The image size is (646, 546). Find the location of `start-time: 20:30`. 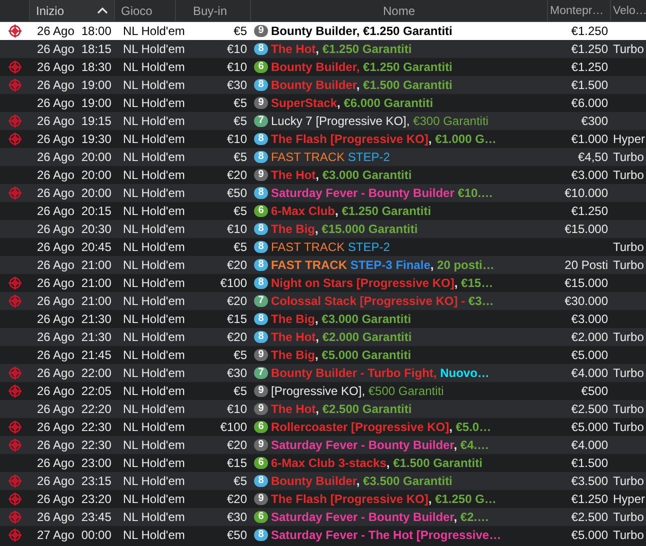

start-time: 20:30 is located at coordinates (96, 229).